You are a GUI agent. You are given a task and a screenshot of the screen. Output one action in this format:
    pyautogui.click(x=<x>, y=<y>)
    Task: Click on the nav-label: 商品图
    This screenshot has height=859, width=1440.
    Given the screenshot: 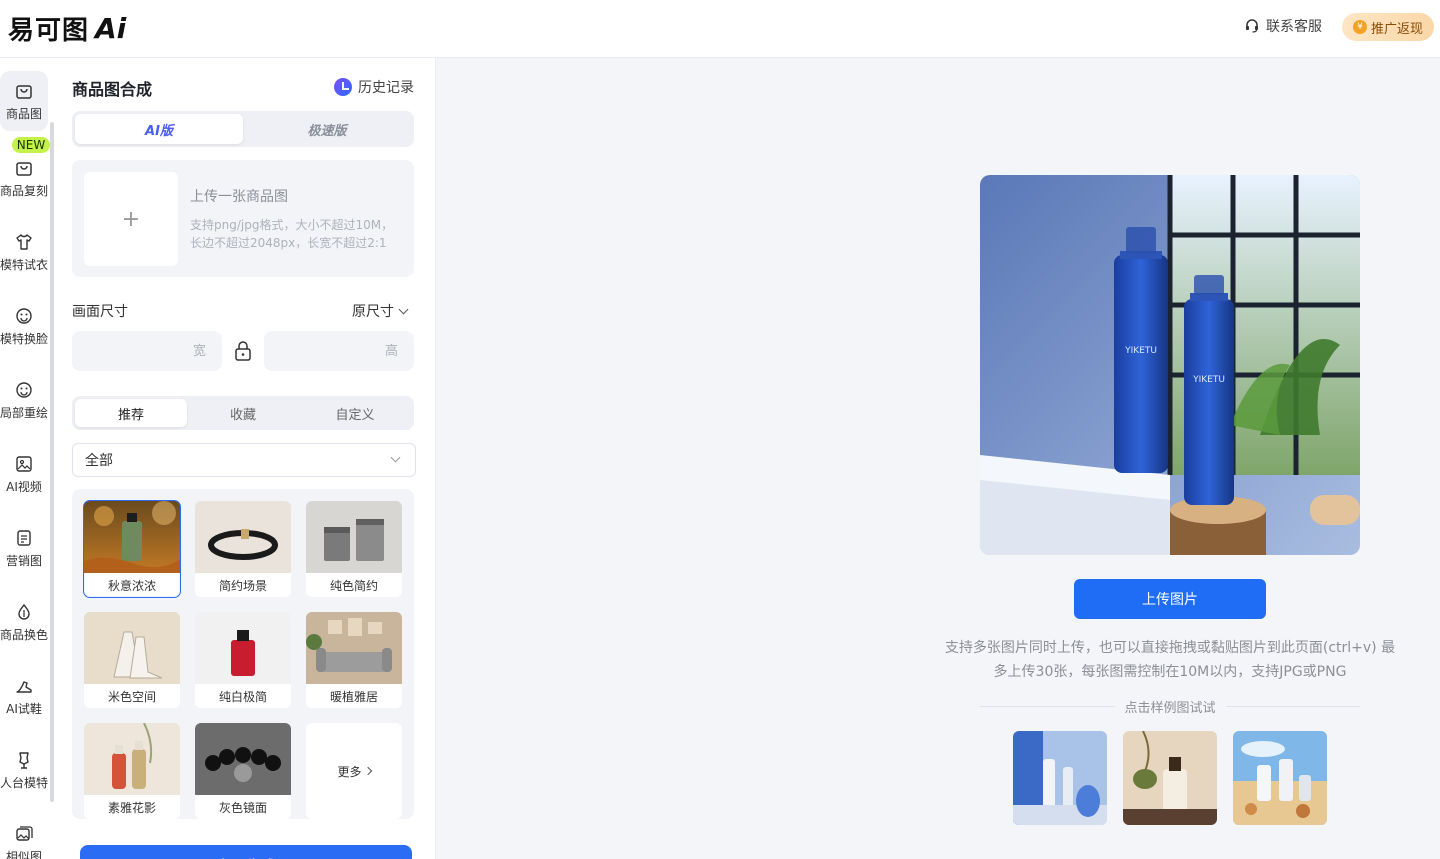 What is the action you would take?
    pyautogui.click(x=23, y=113)
    